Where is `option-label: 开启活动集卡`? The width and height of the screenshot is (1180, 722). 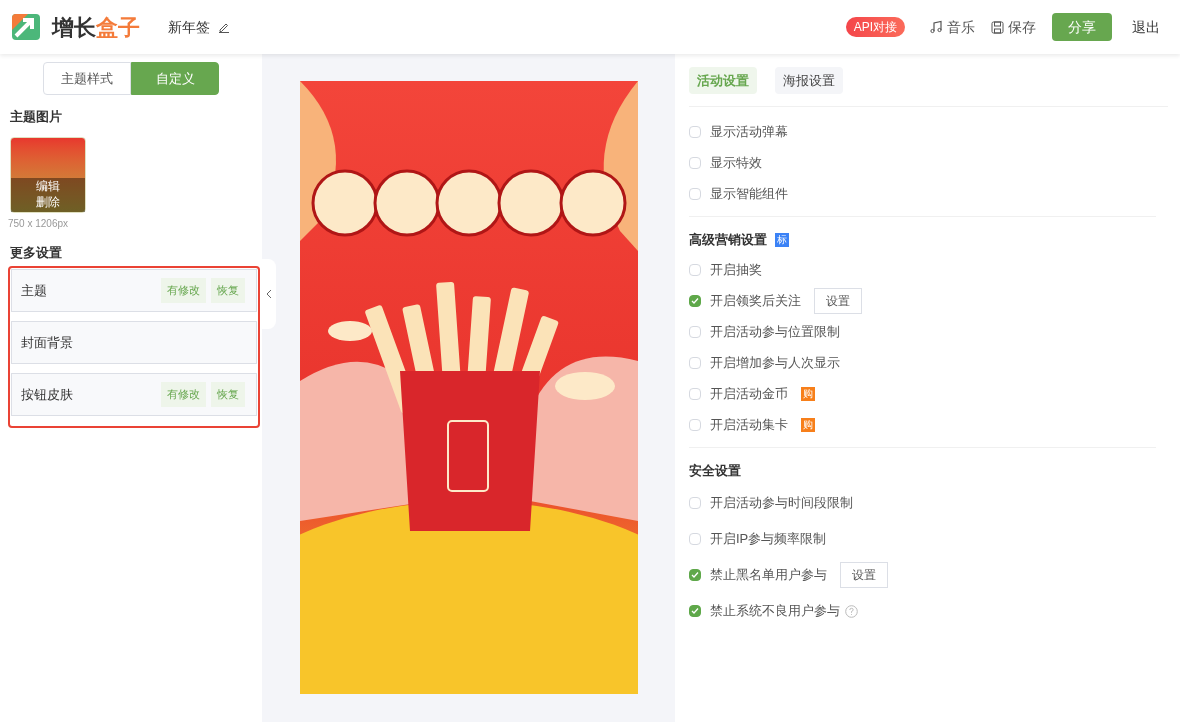 option-label: 开启活动集卡 is located at coordinates (749, 424).